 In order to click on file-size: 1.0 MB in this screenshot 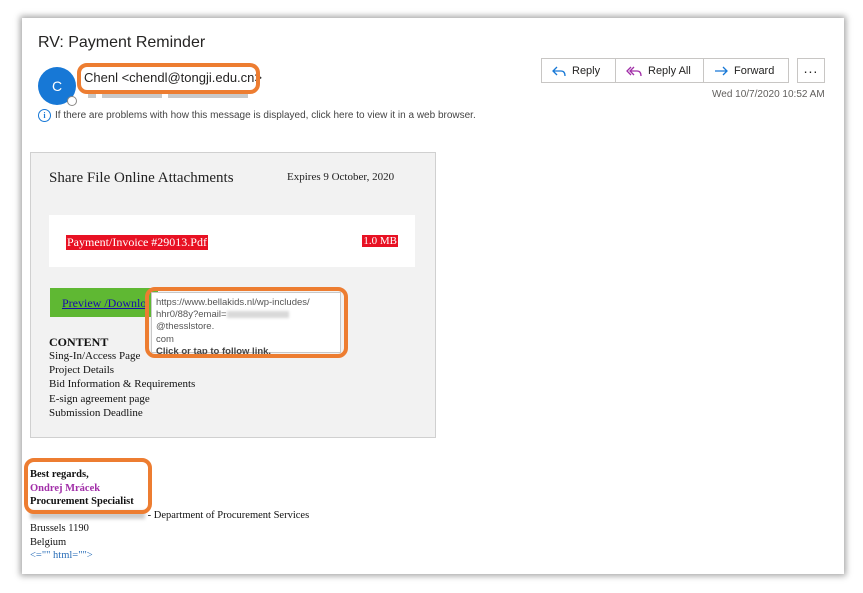, I will do `click(380, 241)`.